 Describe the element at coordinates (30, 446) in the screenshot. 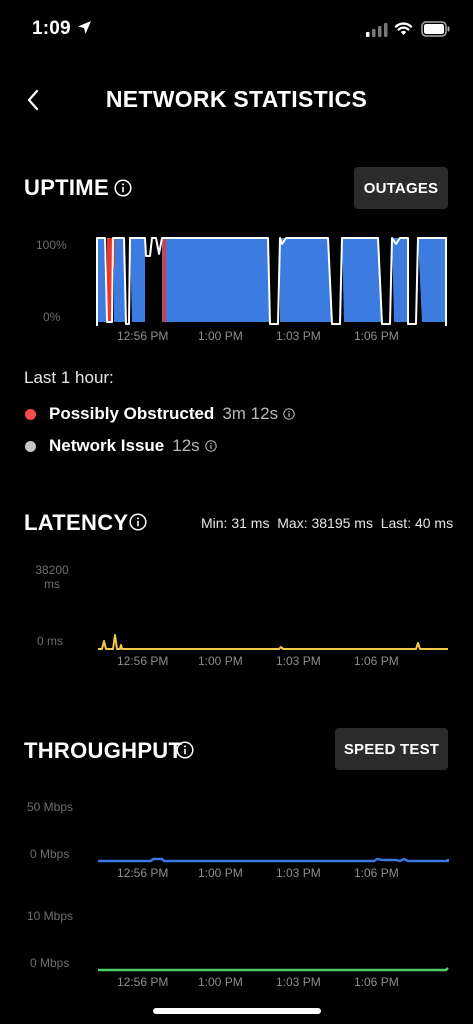

I see `network-issue-dot` at that location.